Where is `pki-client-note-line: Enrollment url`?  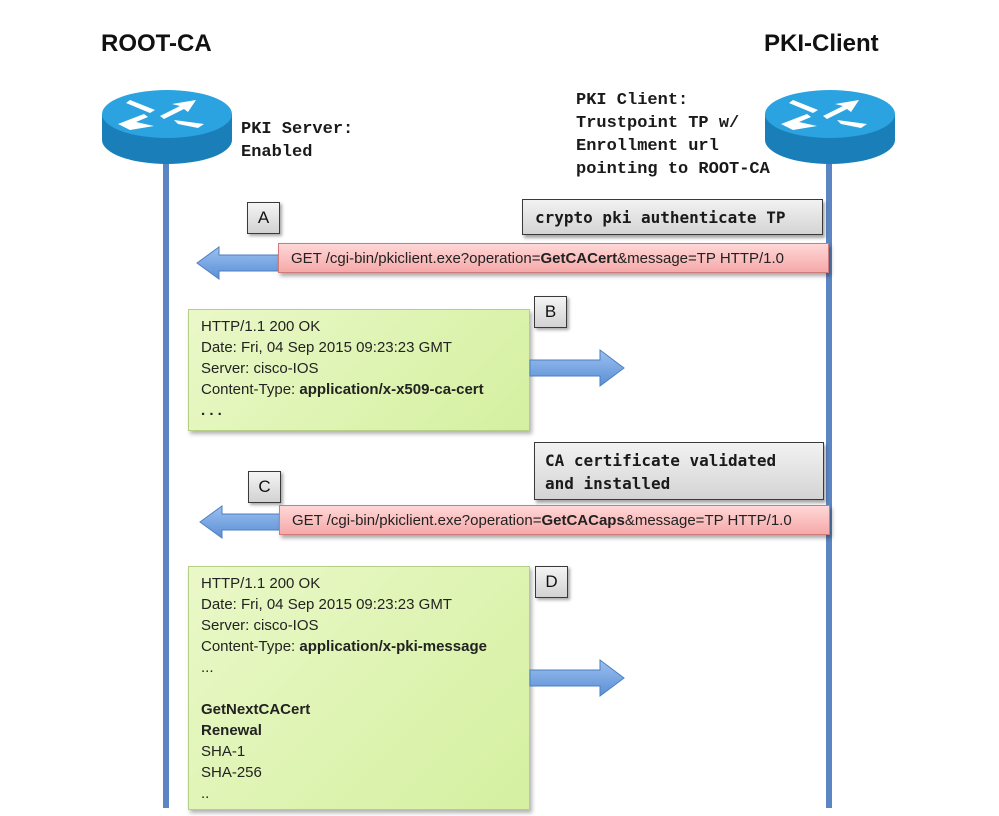 pki-client-note-line: Enrollment url is located at coordinates (647, 146).